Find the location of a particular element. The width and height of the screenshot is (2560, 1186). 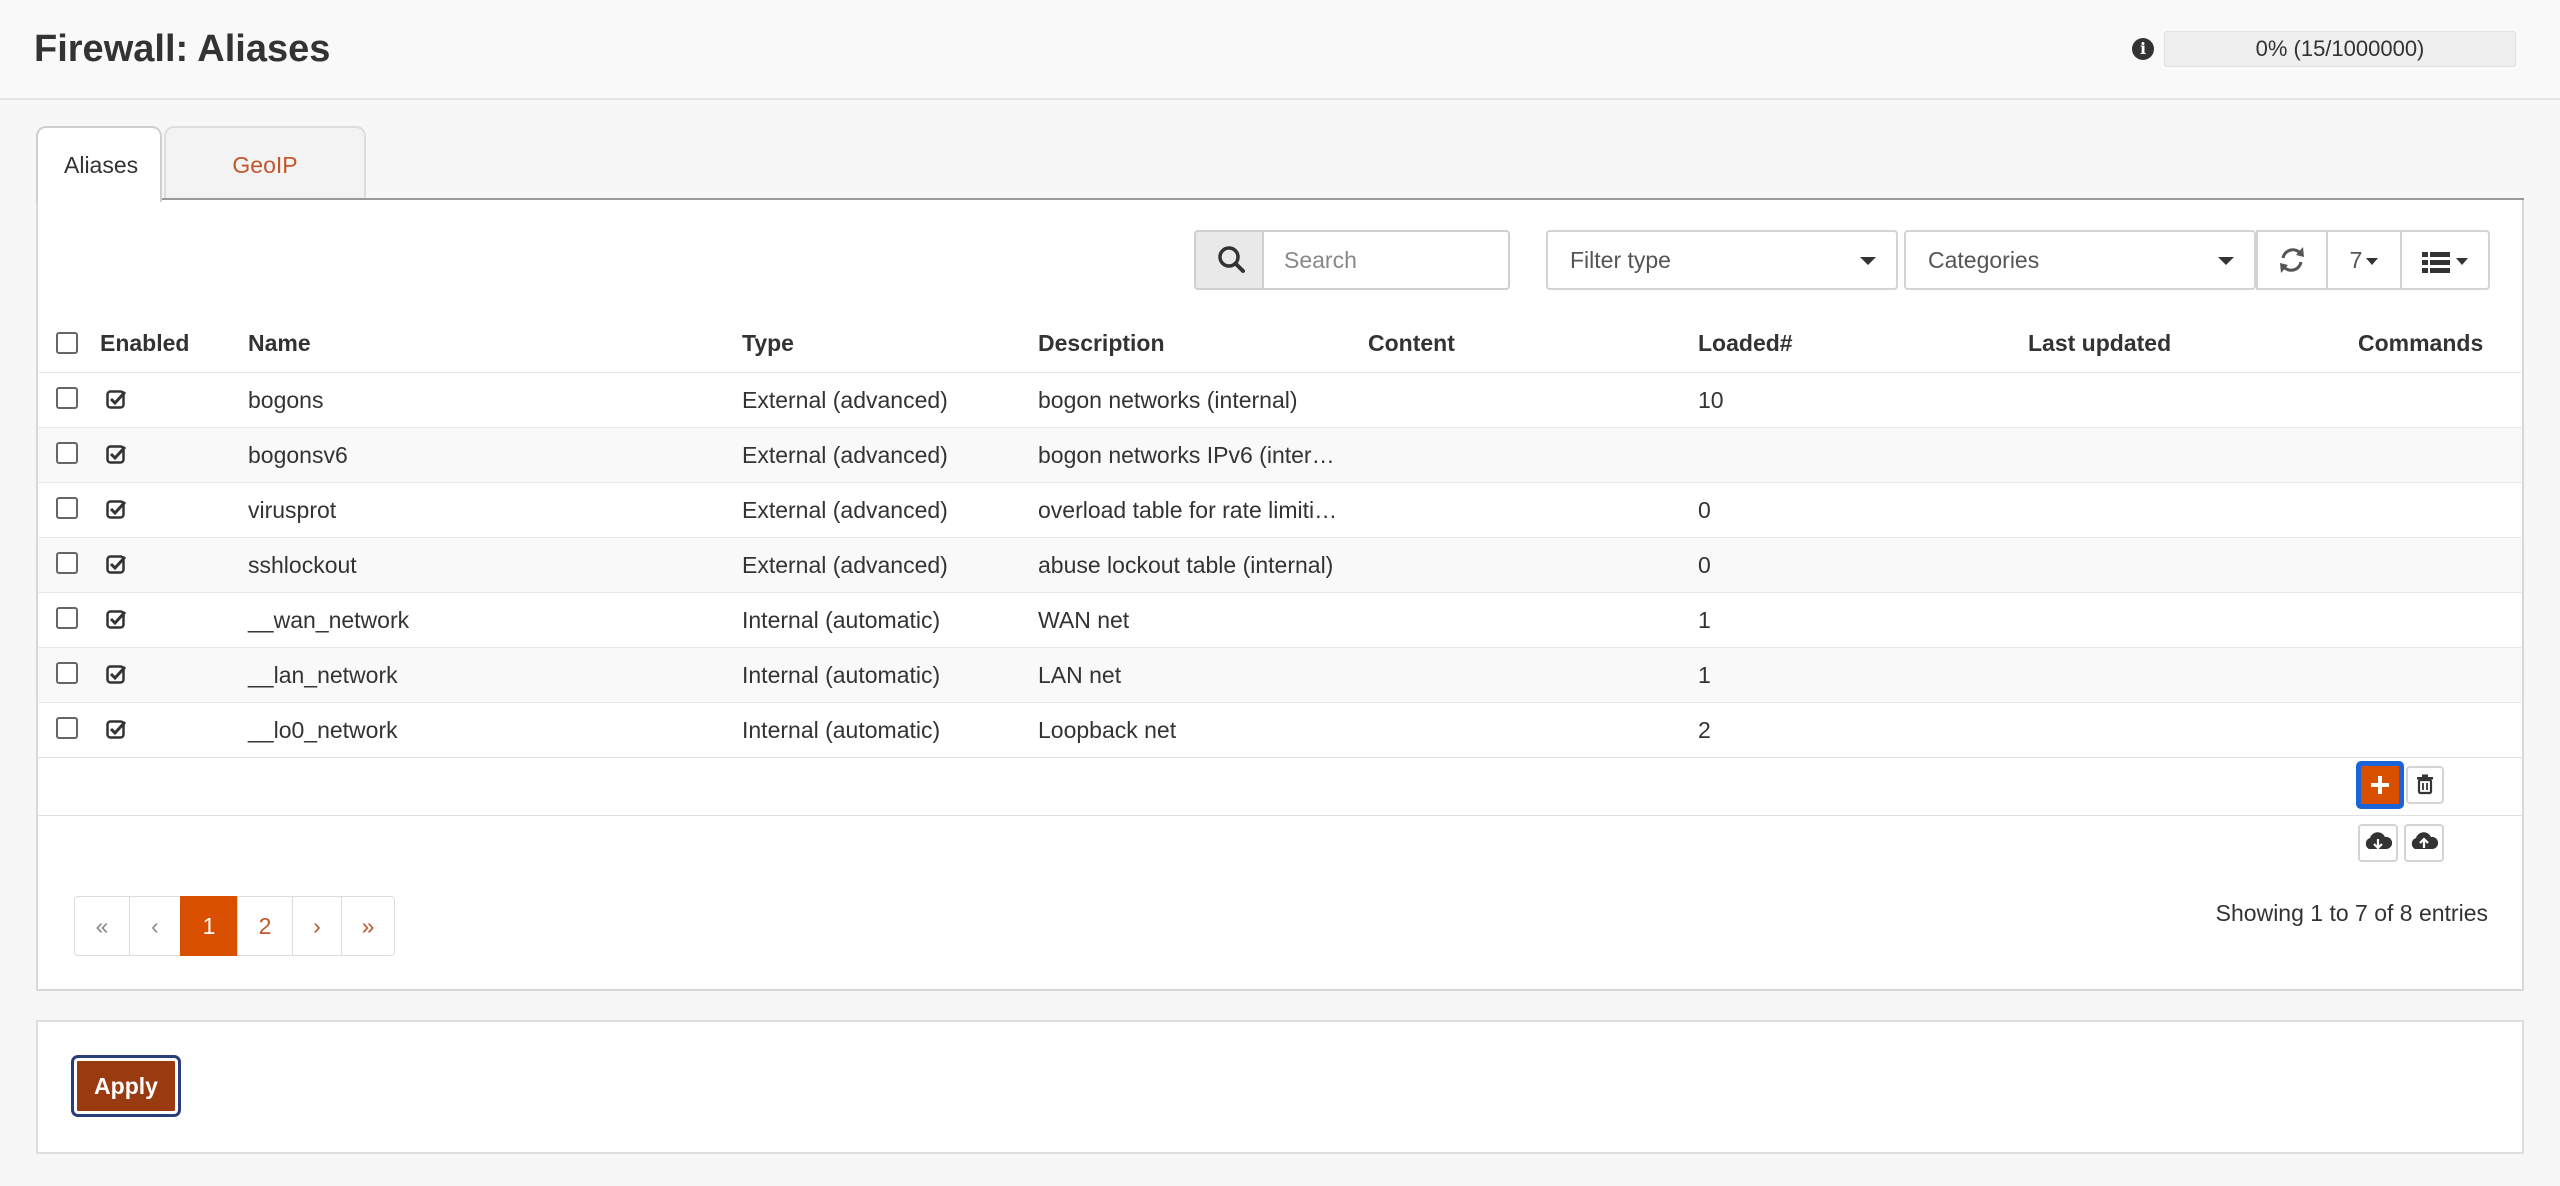

filter-type-label: Filter type is located at coordinates (1620, 260).